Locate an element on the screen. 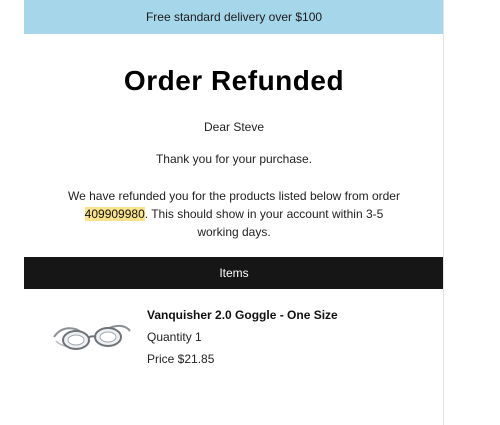  delivery-banner-text: Free standard delivery over $100 is located at coordinates (234, 17).